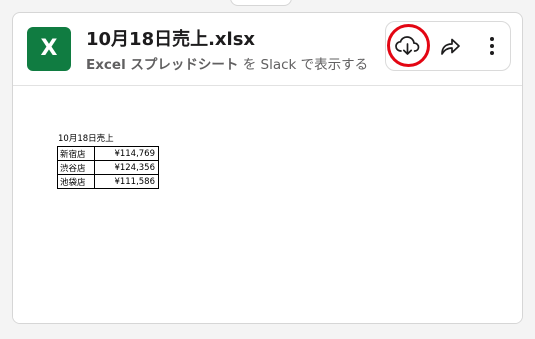 Image resolution: width=535 pixels, height=339 pixels. Describe the element at coordinates (261, 3) in the screenshot. I see `top-tab` at that location.